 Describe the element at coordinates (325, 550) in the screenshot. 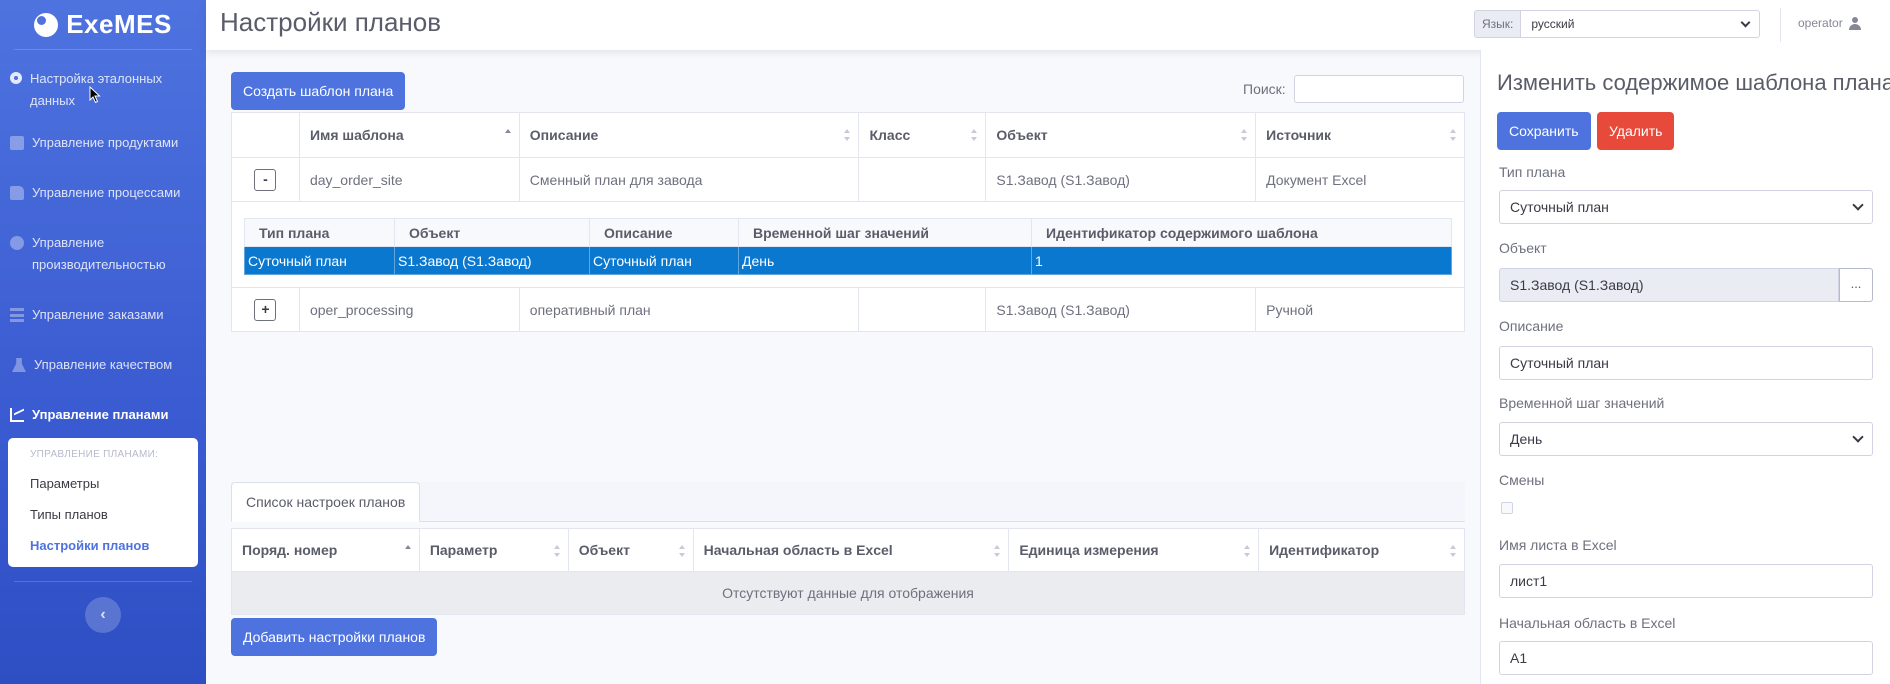

I see `column-header-order-number: Поряд. номер` at that location.